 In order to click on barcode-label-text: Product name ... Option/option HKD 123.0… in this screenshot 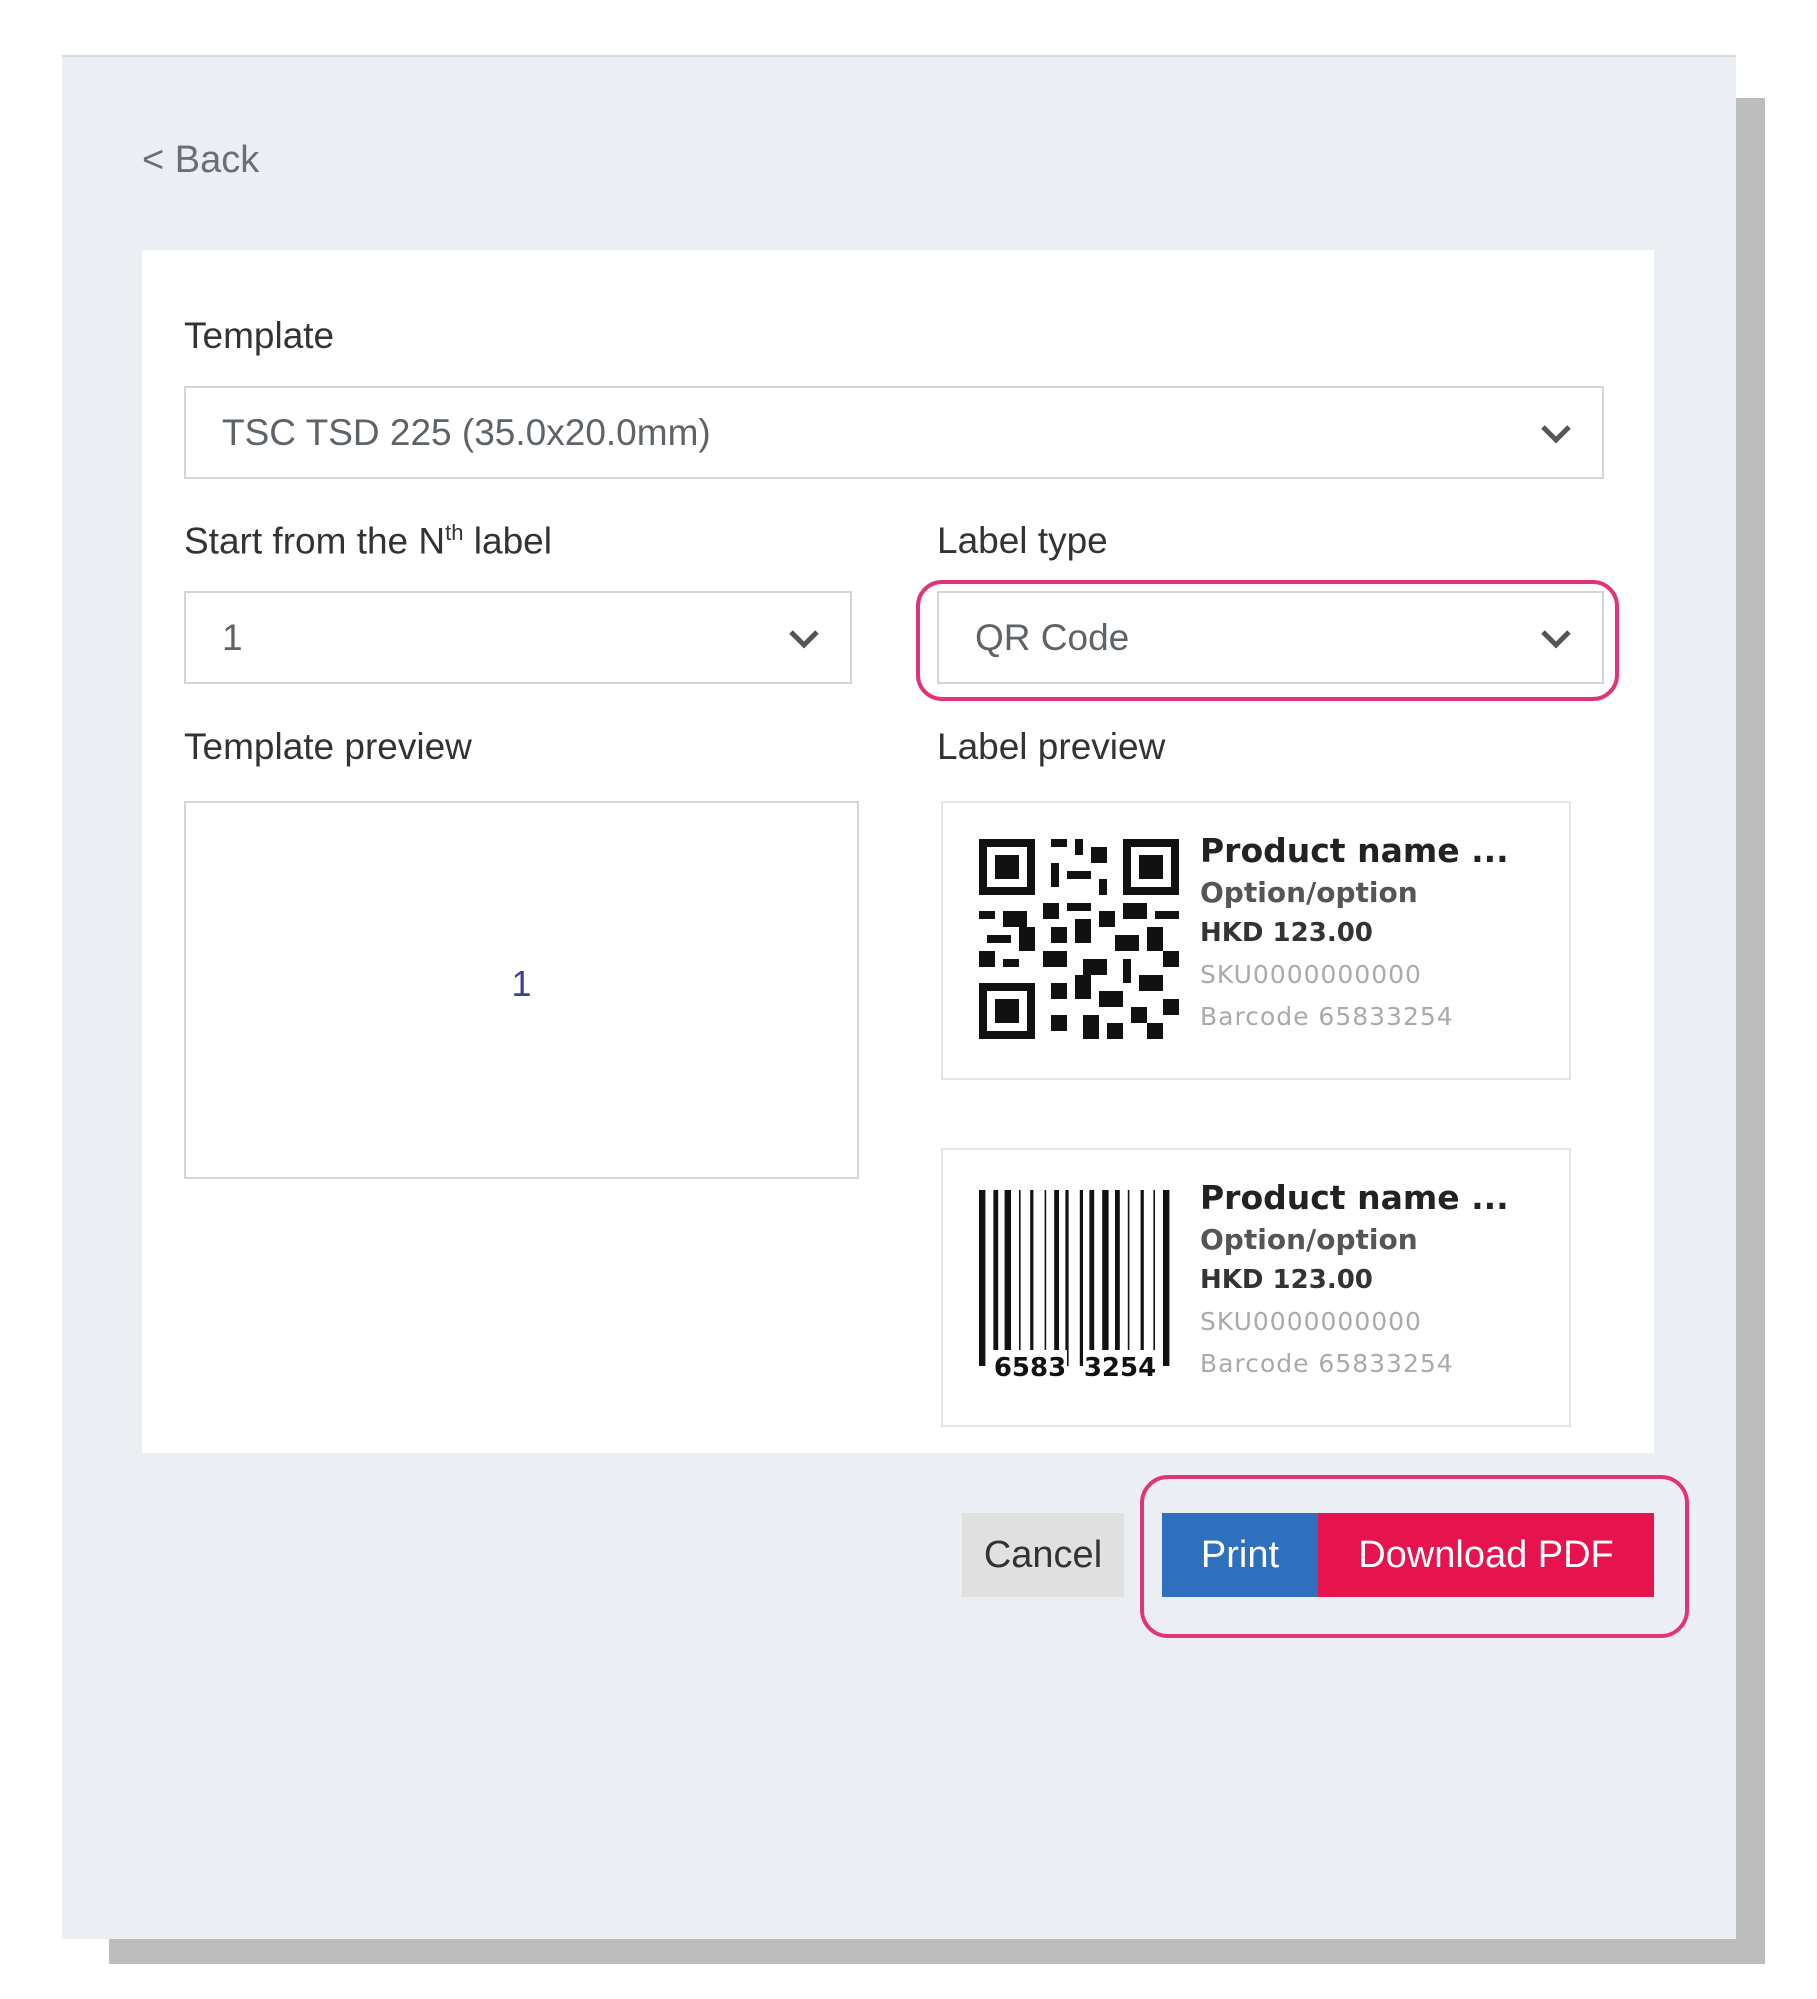, I will do `click(1354, 1278)`.